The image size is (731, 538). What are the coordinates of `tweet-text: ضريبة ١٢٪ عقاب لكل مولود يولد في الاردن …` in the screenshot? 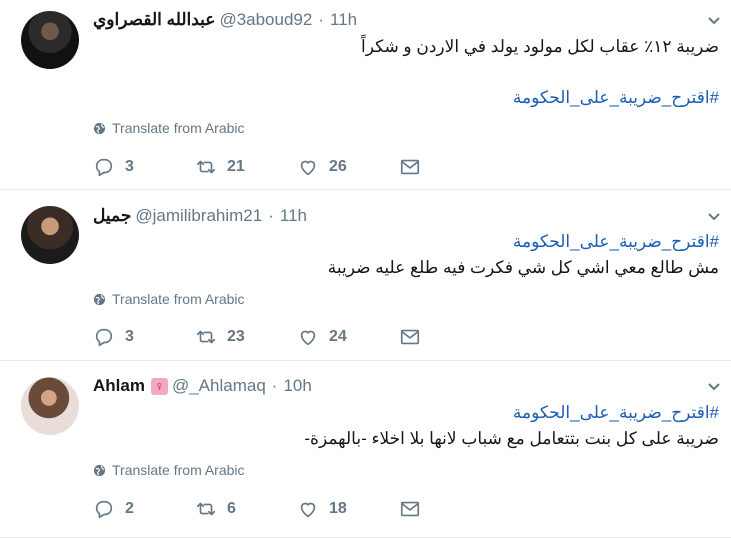 It's located at (539, 46).